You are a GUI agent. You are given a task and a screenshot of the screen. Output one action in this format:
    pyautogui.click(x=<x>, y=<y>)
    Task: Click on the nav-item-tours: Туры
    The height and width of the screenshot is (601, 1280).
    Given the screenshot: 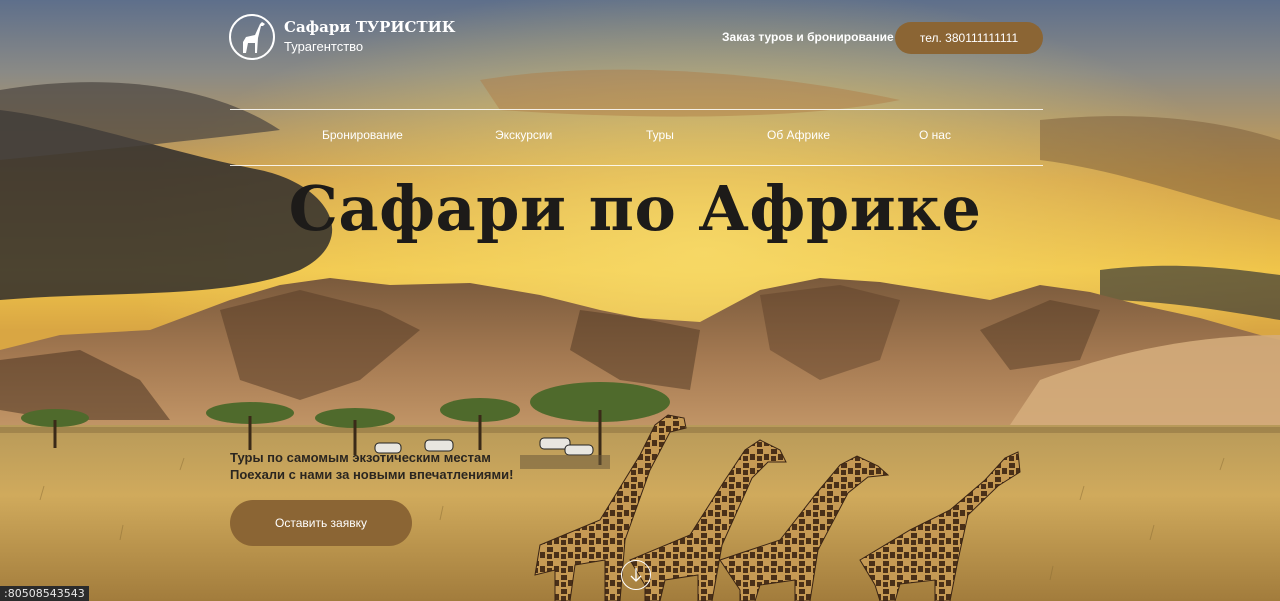 What is the action you would take?
    pyautogui.click(x=660, y=135)
    